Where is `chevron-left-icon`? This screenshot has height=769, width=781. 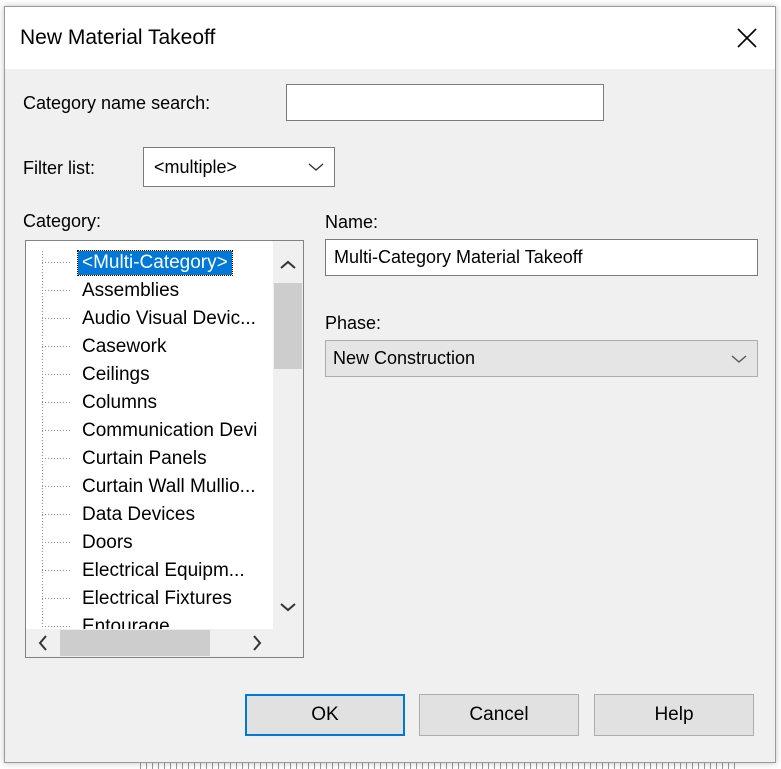
chevron-left-icon is located at coordinates (42, 643).